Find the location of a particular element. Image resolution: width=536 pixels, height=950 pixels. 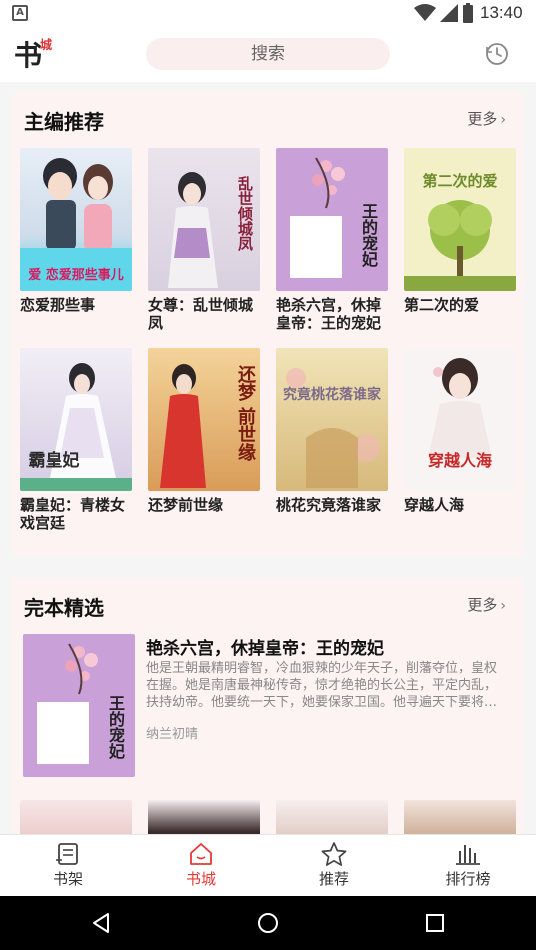

book-title: 艳杀六宫，休掉皇帝：王的宠妃 is located at coordinates (329, 314).